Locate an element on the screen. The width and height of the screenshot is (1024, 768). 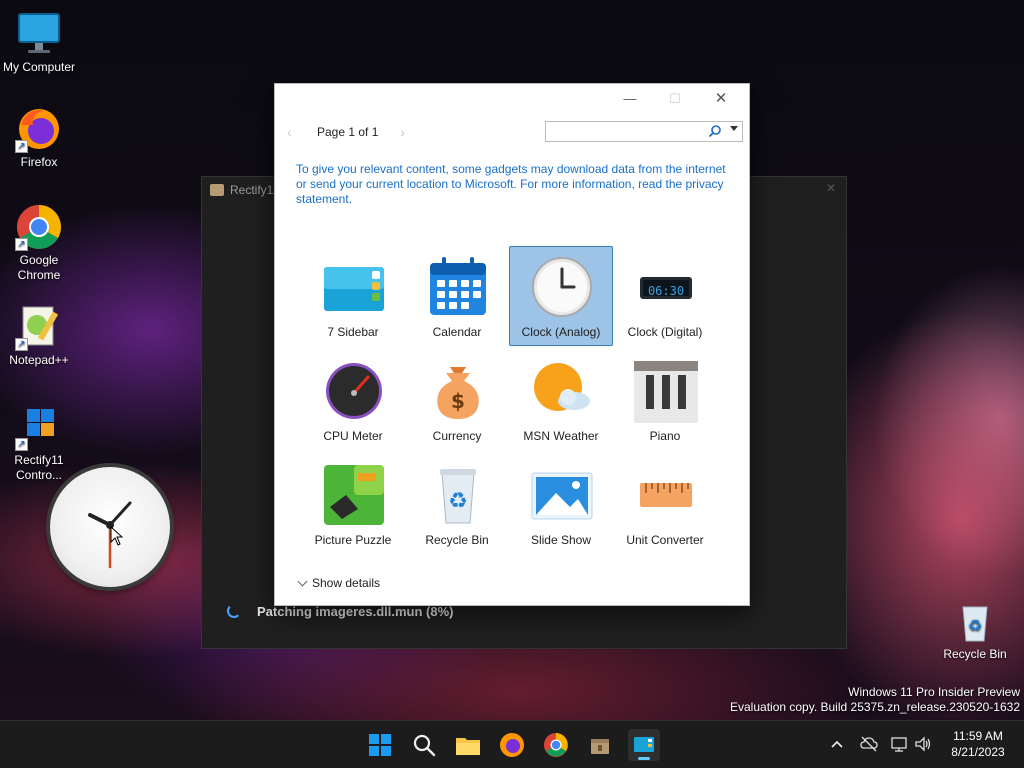
currency-icon: $ is located at coordinates (458, 393).